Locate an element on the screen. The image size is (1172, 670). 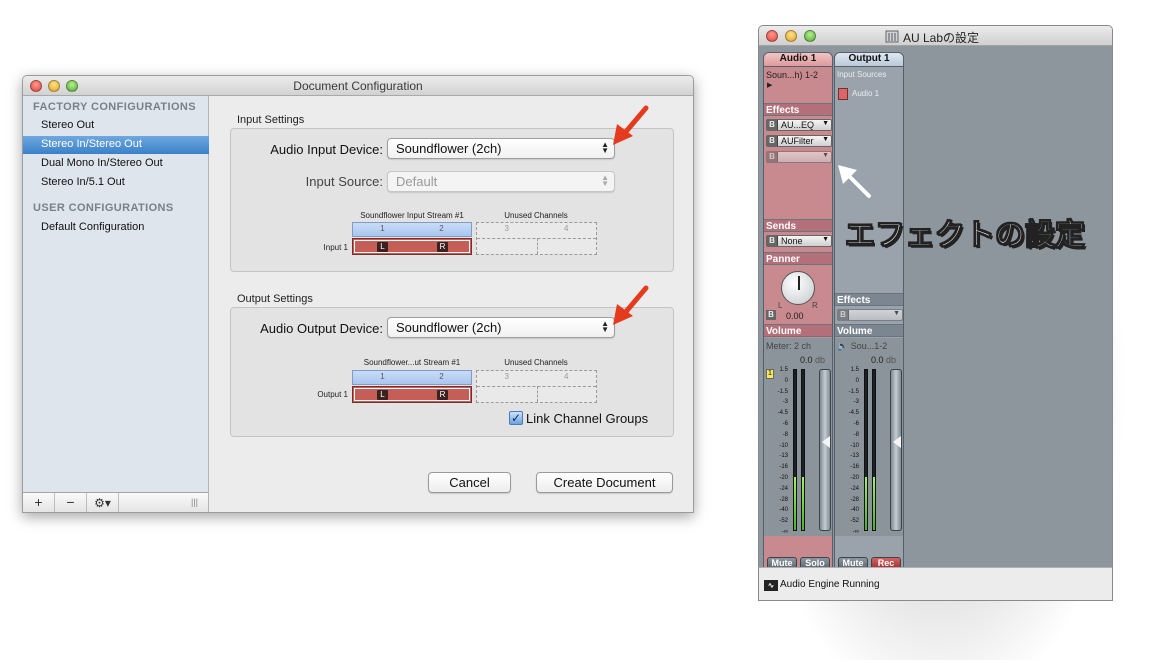
input-row-label: Input 1 is located at coordinates (335, 247).